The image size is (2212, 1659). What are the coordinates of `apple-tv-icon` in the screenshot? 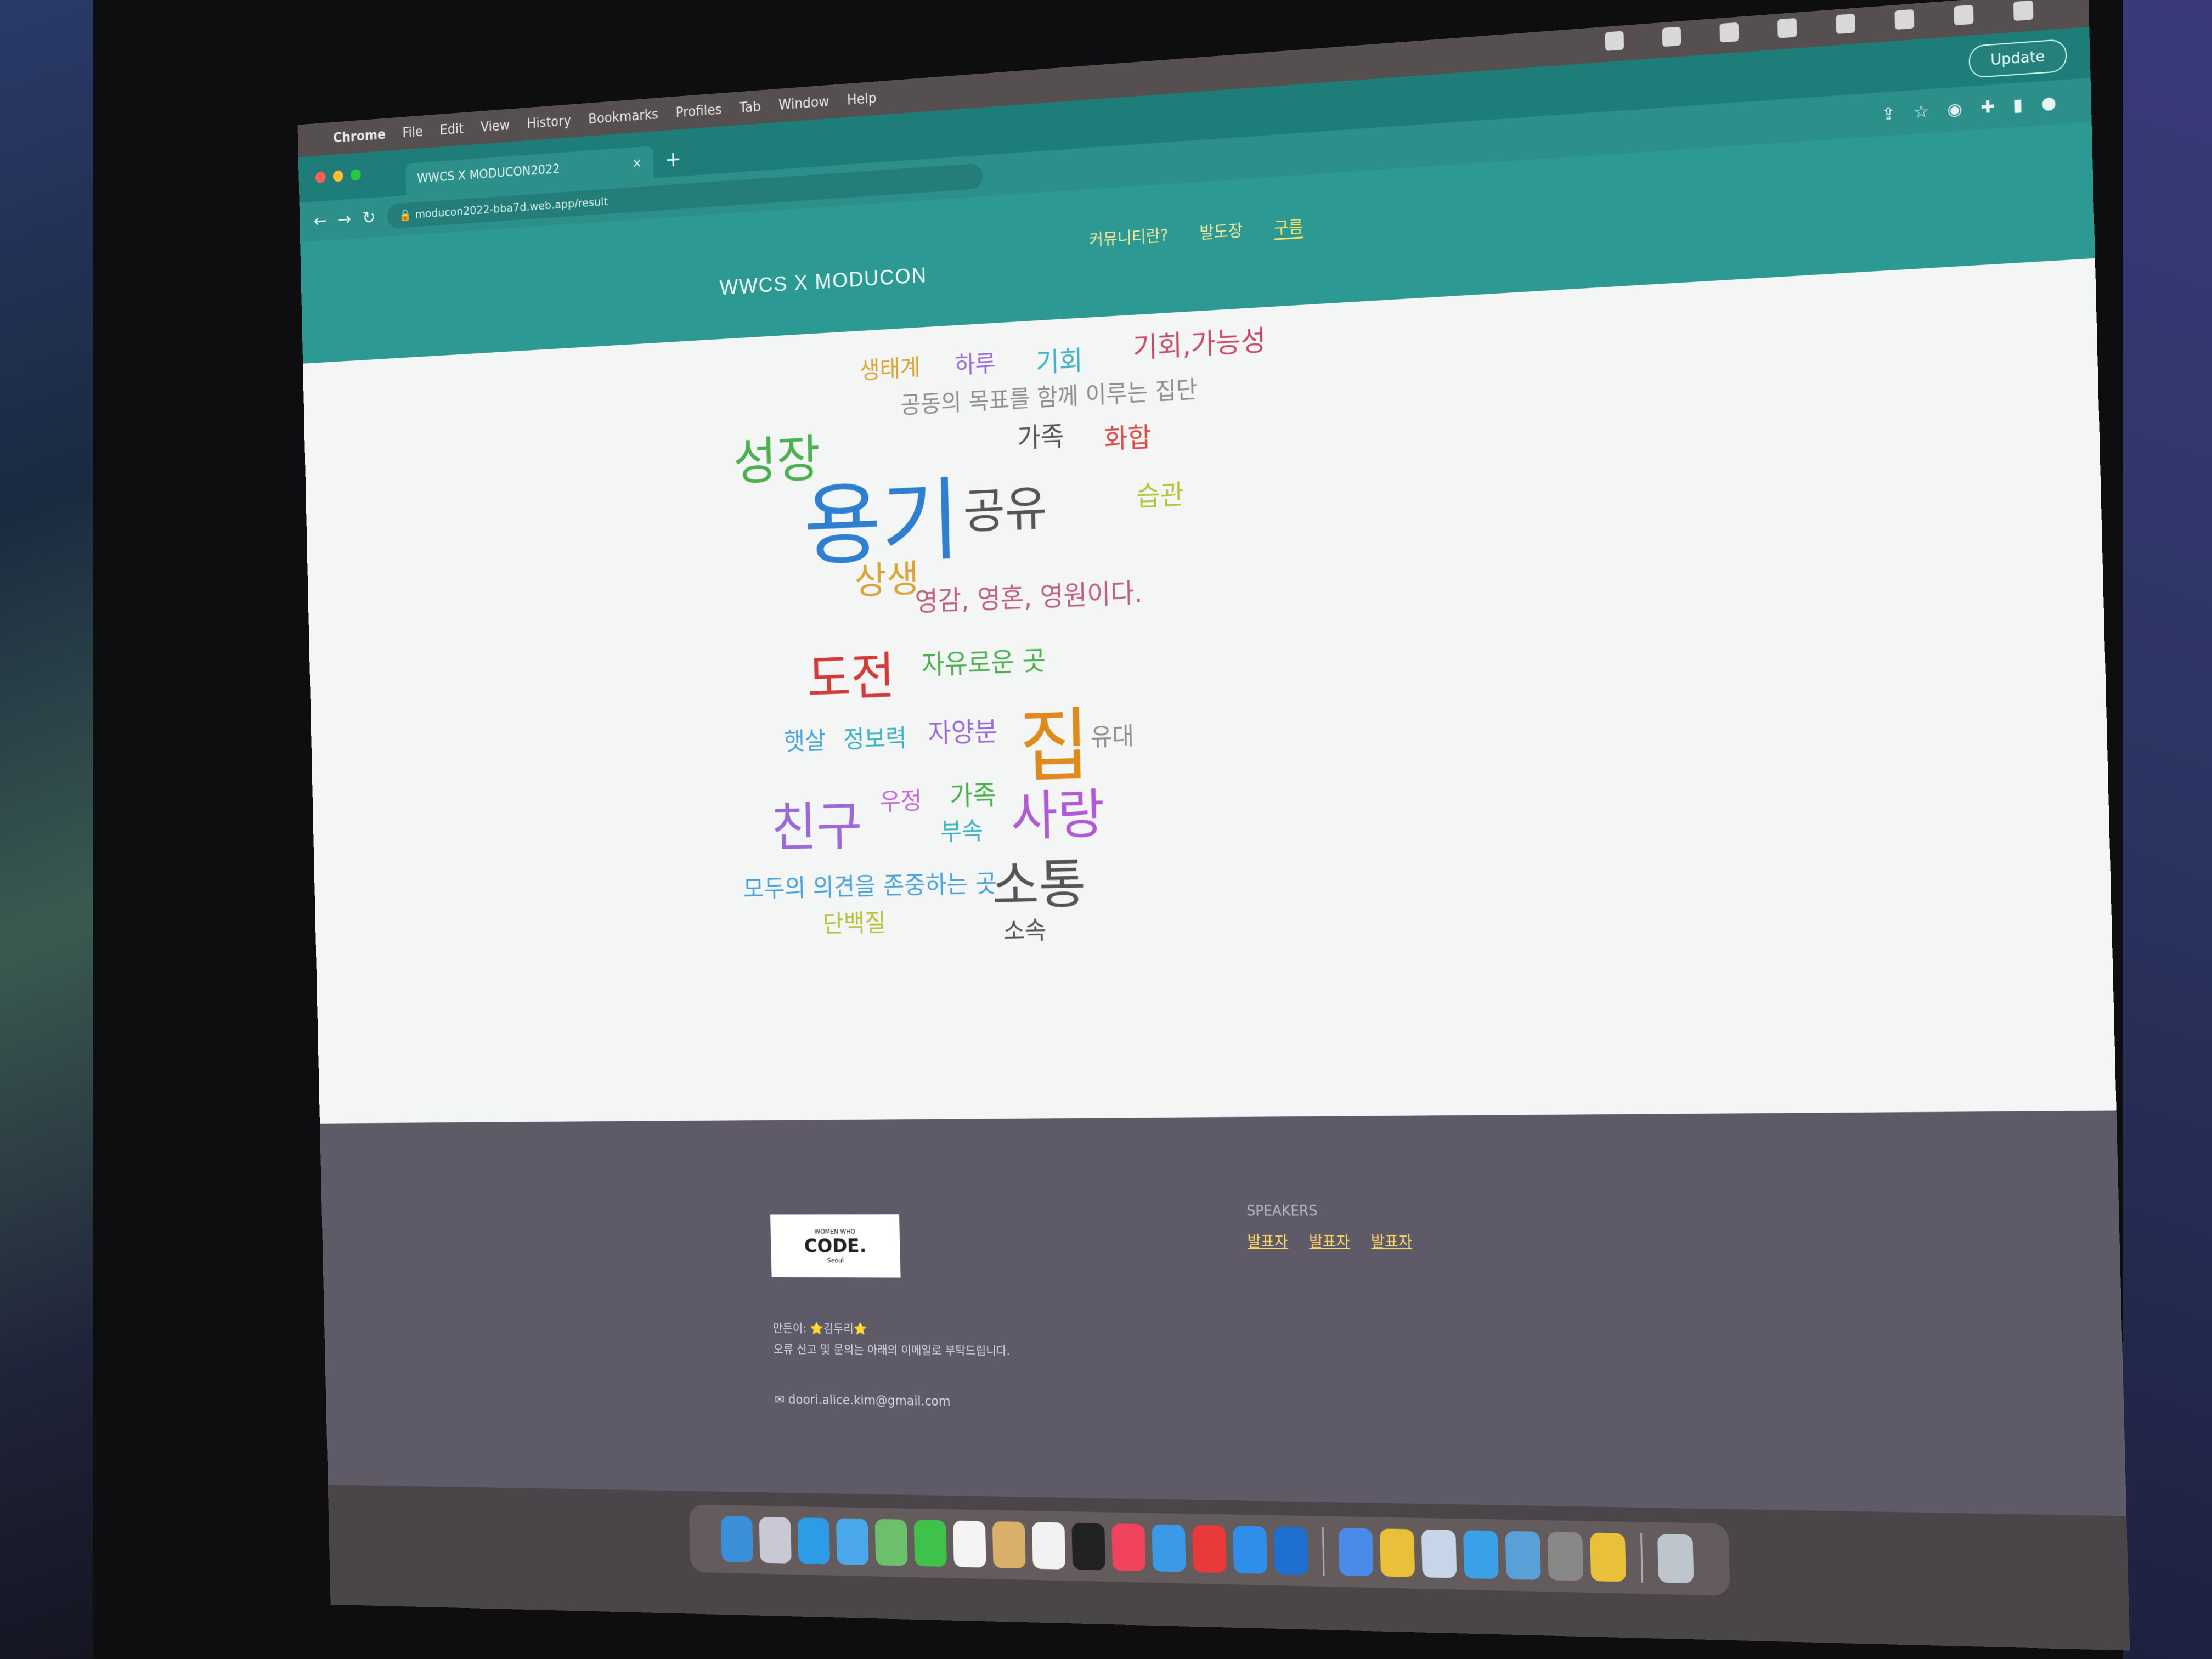 It's located at (1089, 1547).